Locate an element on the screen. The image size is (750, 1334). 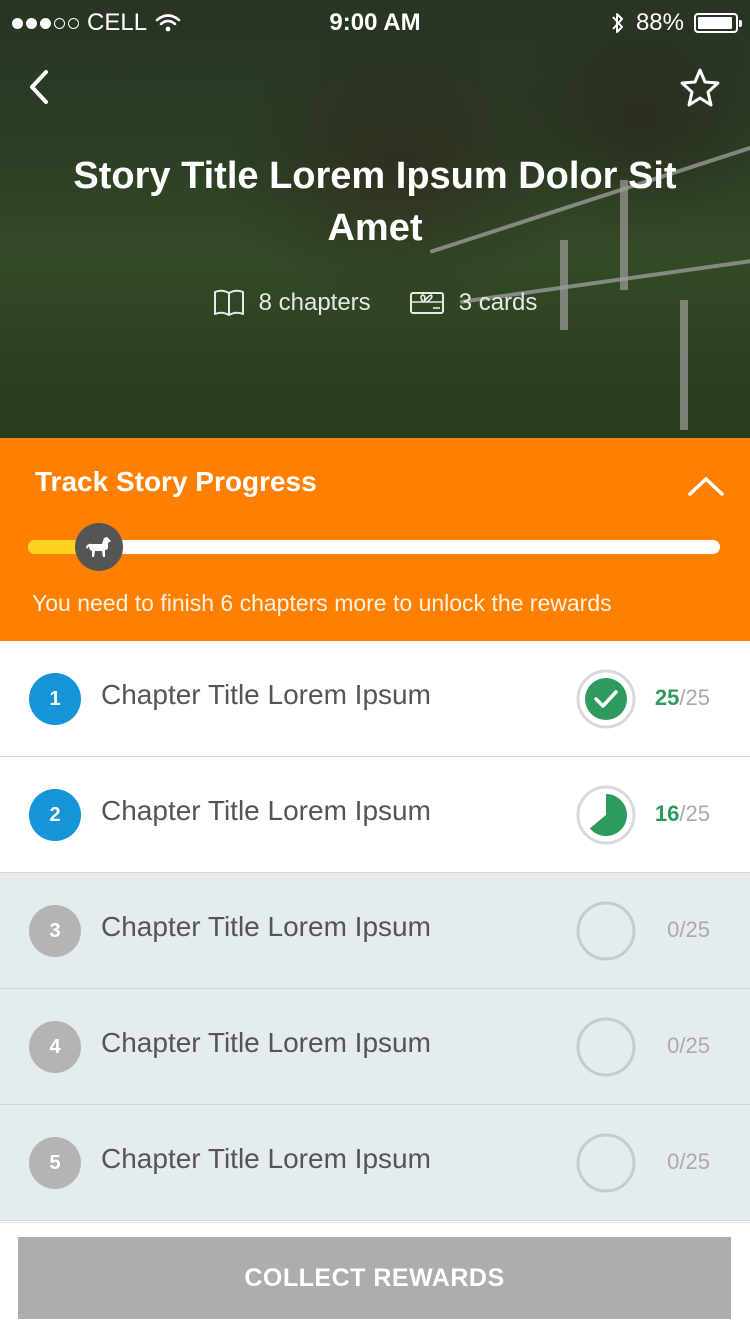
battery-icon is located at coordinates (718, 23).